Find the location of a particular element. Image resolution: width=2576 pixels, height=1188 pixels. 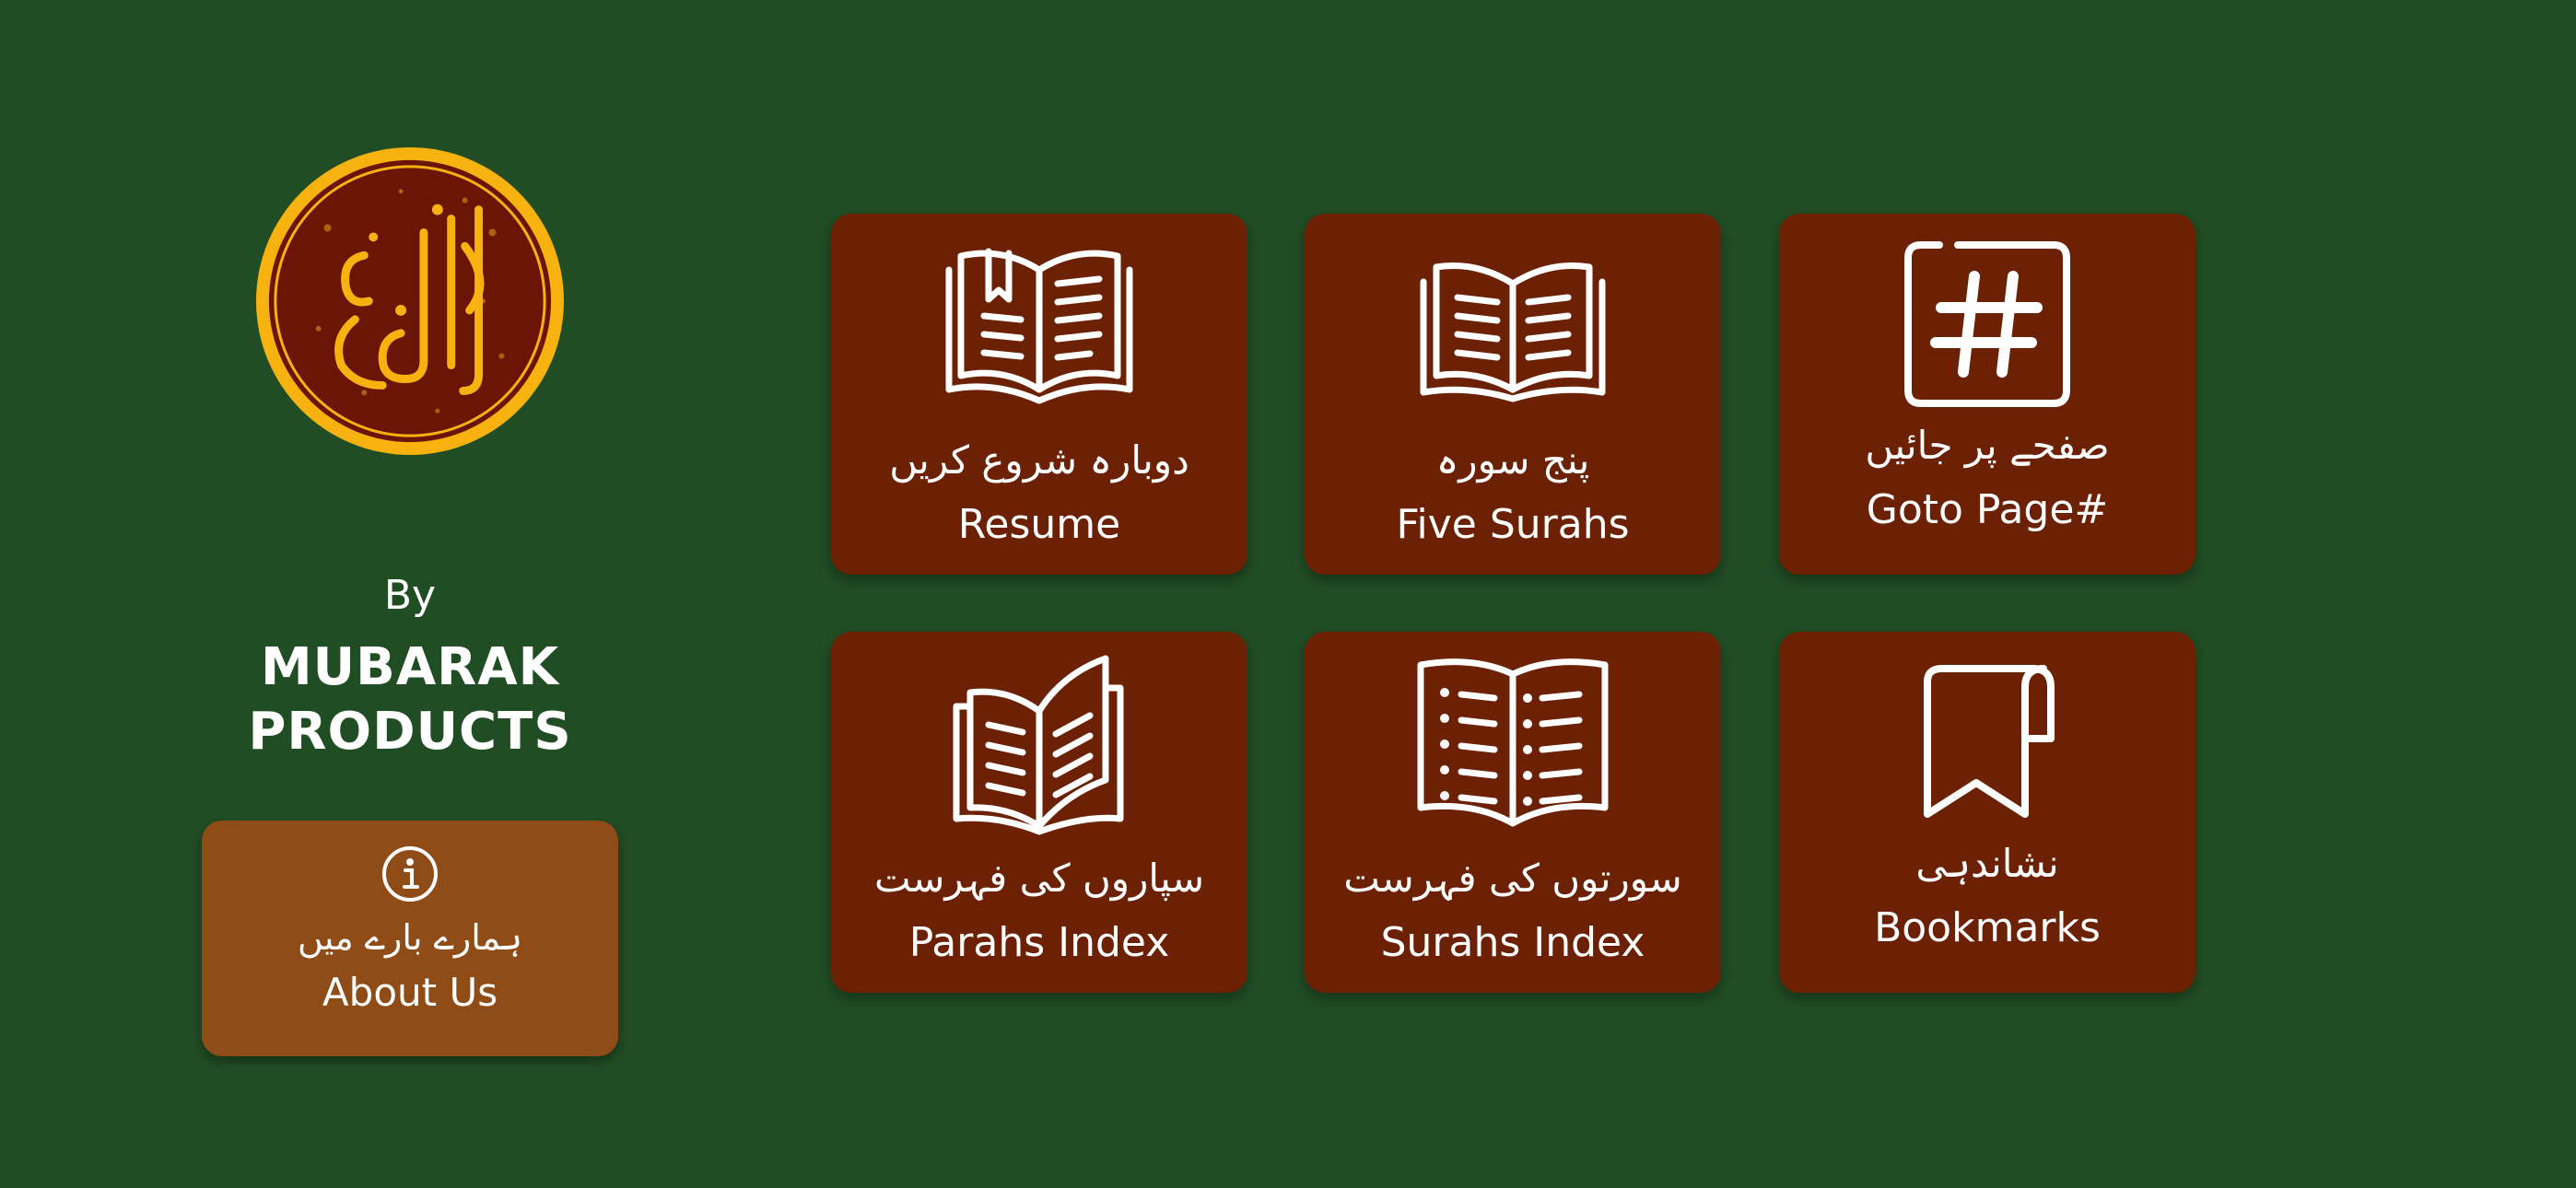

resume-urdu-label: دوبارہ شروع کریں is located at coordinates (1039, 460).